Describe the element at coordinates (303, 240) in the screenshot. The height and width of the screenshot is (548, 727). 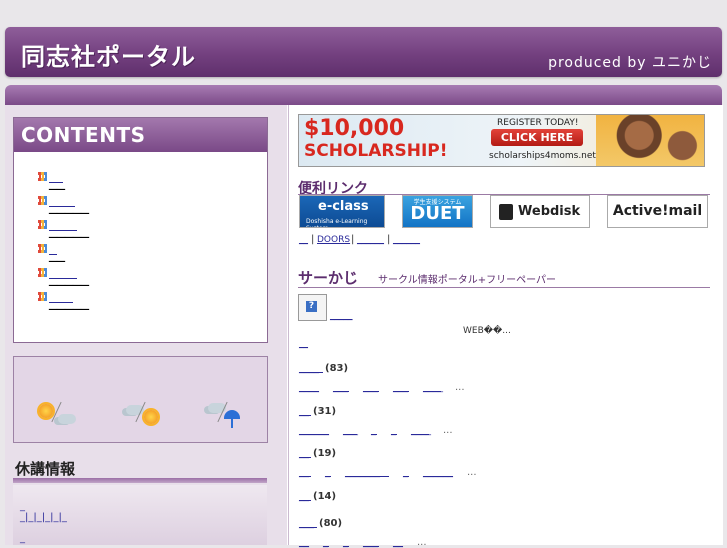
I see `nav-link: __` at that location.